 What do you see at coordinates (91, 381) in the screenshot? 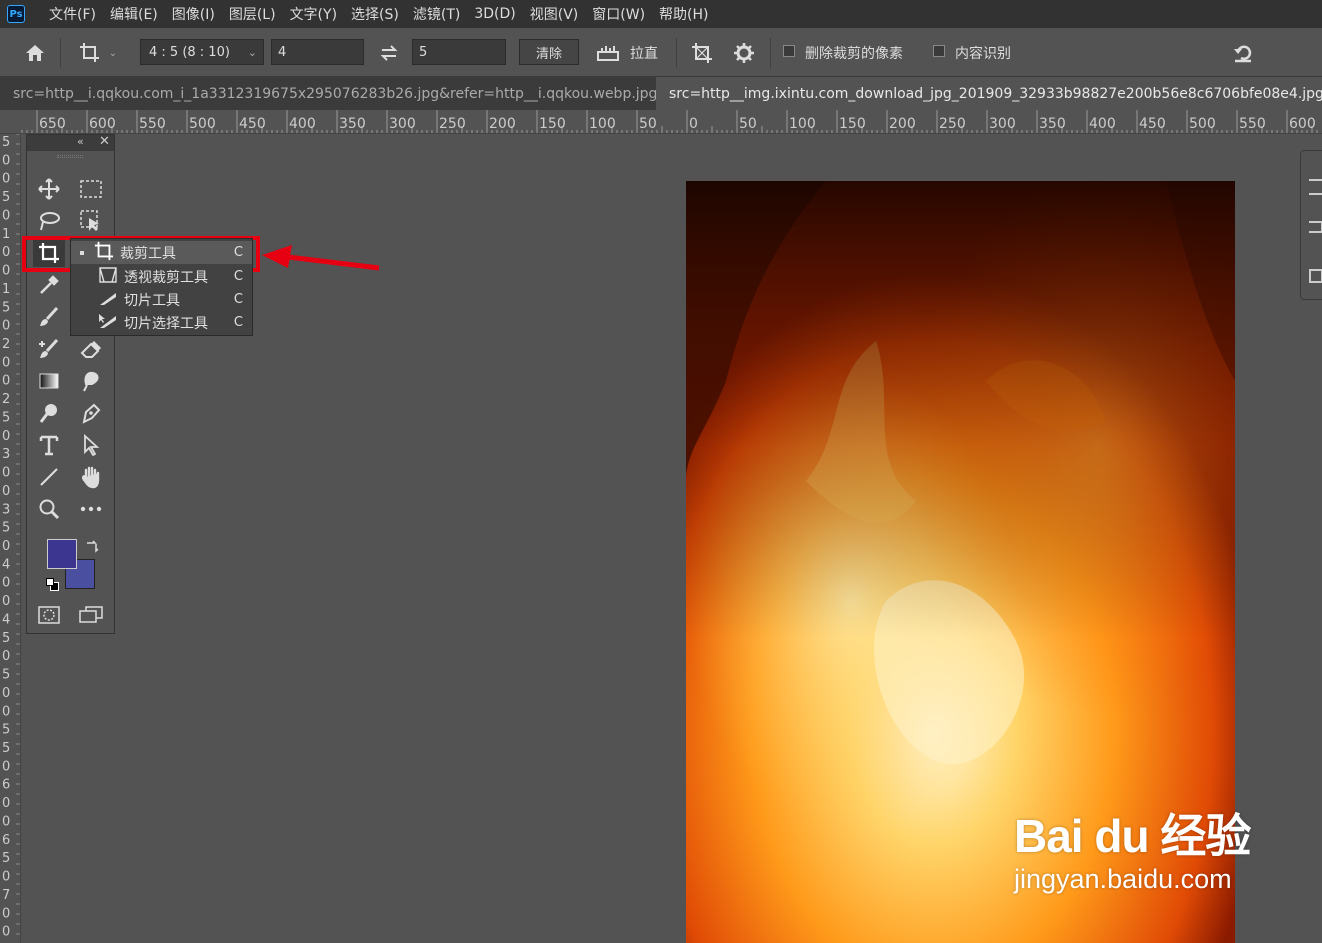
I see `smudge-tool-icon` at bounding box center [91, 381].